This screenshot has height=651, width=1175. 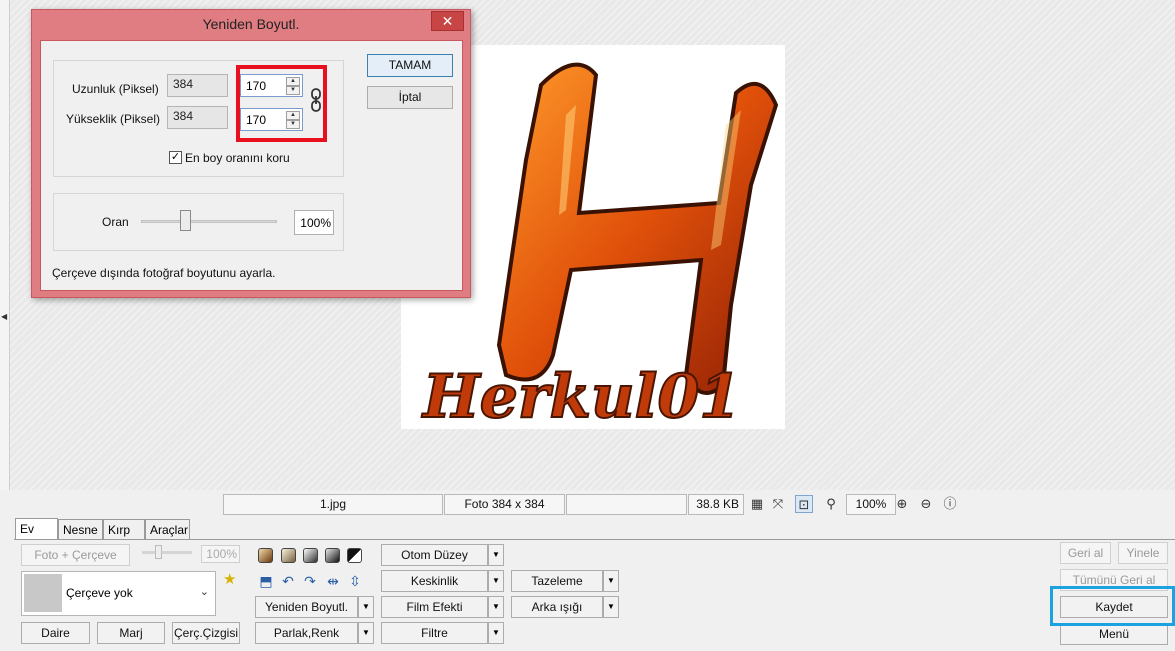 I want to click on chevron-down-icon: ⌄, so click(x=204, y=591).